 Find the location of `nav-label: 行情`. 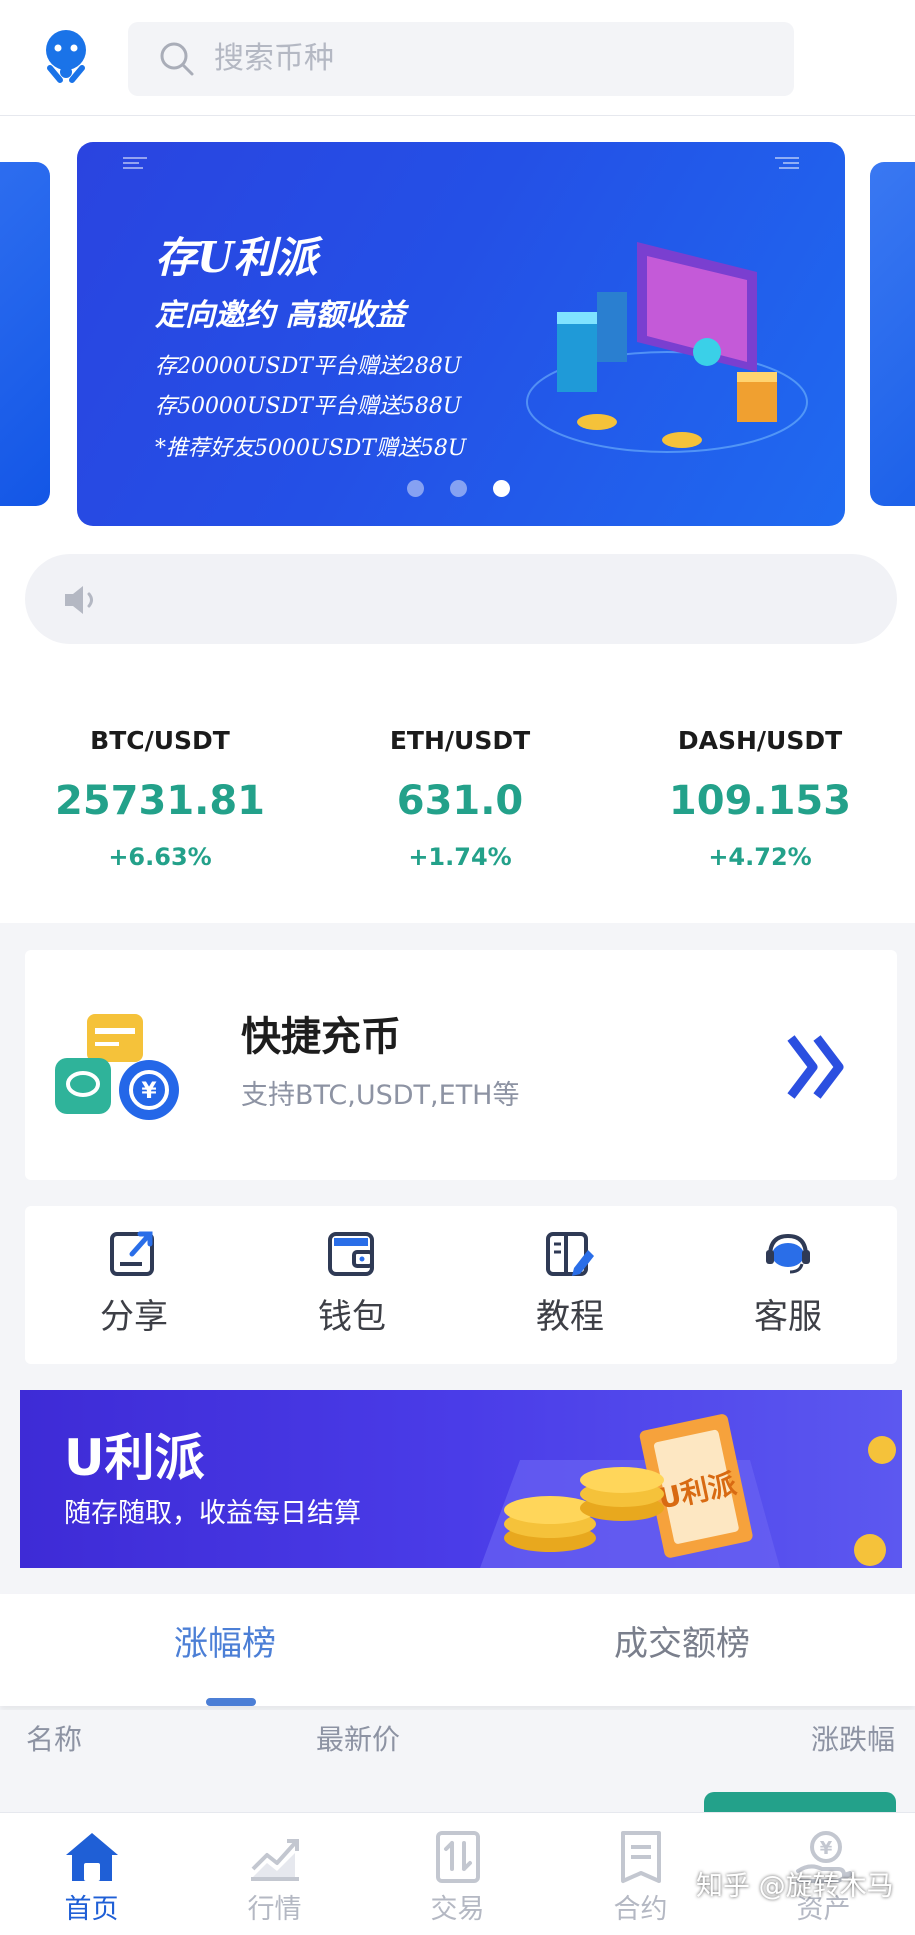

nav-label: 行情 is located at coordinates (274, 1909).